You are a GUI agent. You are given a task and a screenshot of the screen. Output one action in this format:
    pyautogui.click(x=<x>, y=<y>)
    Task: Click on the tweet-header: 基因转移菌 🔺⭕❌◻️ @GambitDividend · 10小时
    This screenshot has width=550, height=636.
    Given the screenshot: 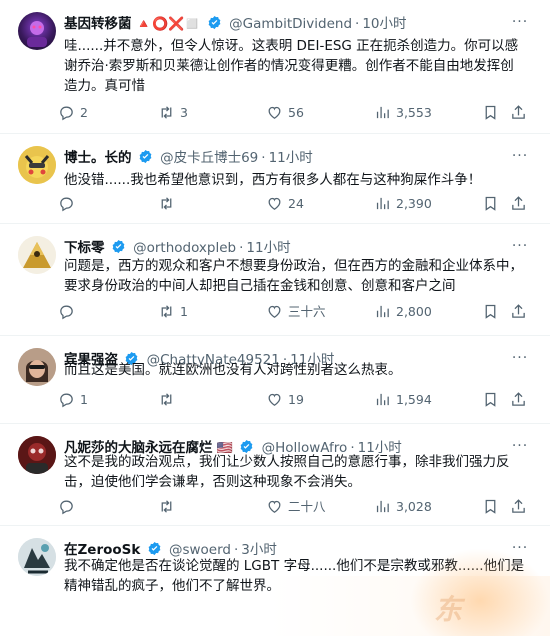 What is the action you would take?
    pyautogui.click(x=287, y=24)
    